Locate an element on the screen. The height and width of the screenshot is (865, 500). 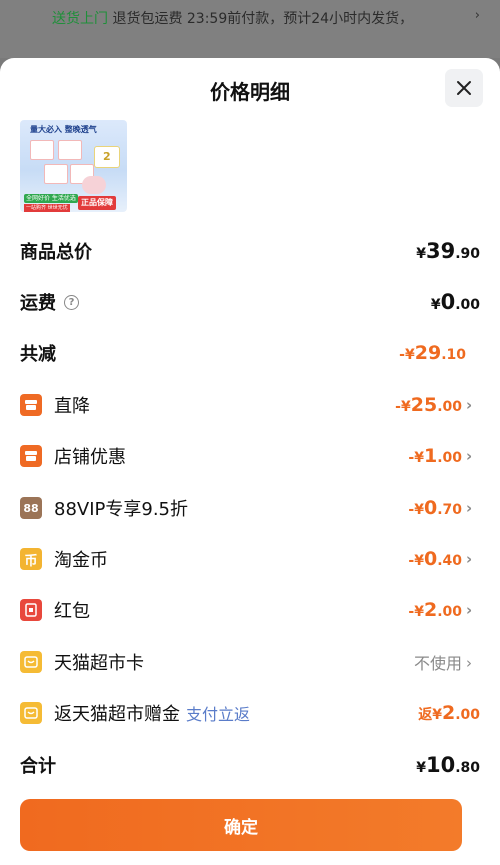
goods-total-price: ¥39.90 is located at coordinates (448, 251).